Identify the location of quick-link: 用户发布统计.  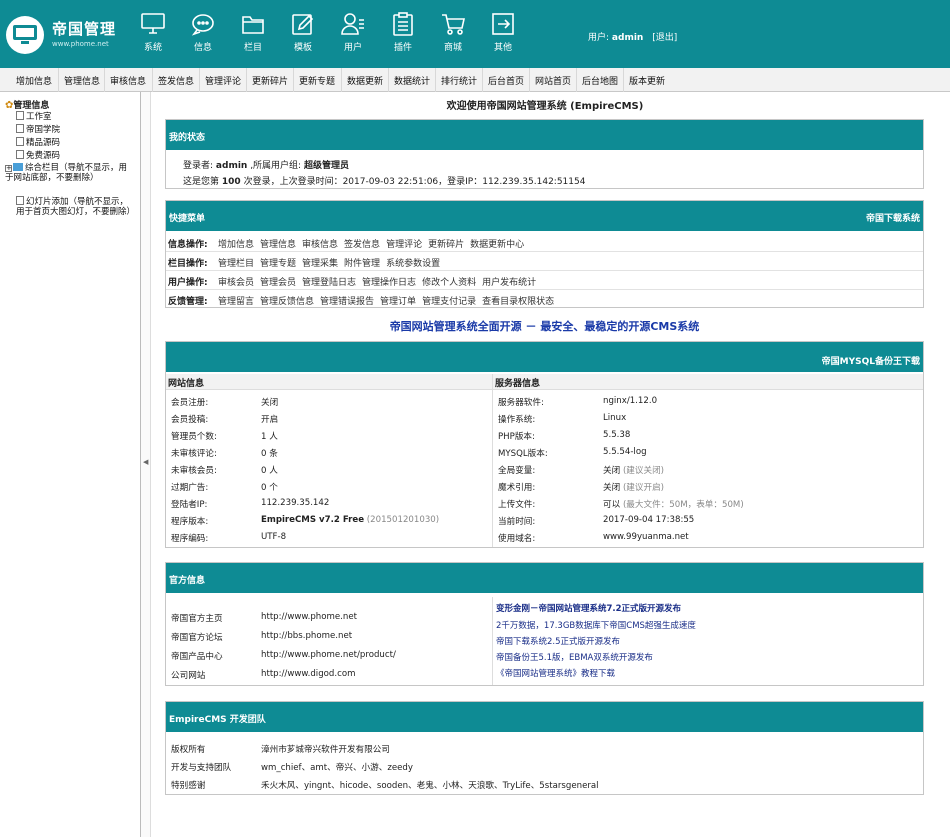
(509, 283).